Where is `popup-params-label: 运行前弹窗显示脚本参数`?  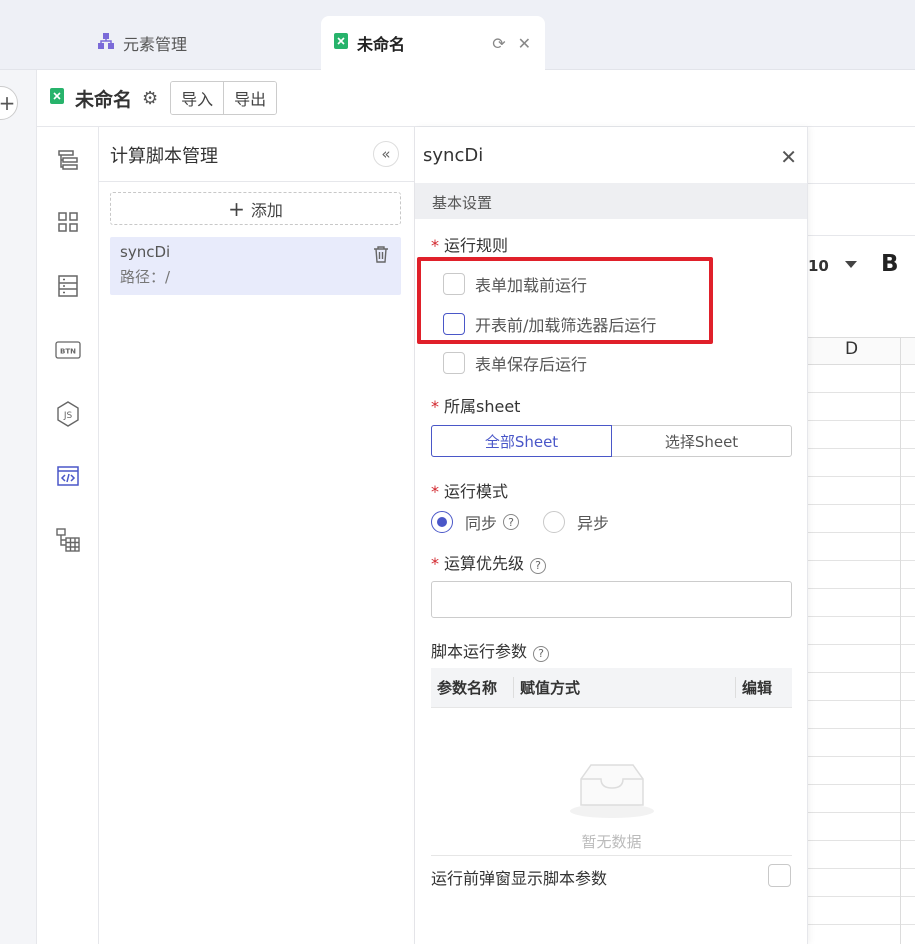 popup-params-label: 运行前弹窗显示脚本参数 is located at coordinates (519, 878).